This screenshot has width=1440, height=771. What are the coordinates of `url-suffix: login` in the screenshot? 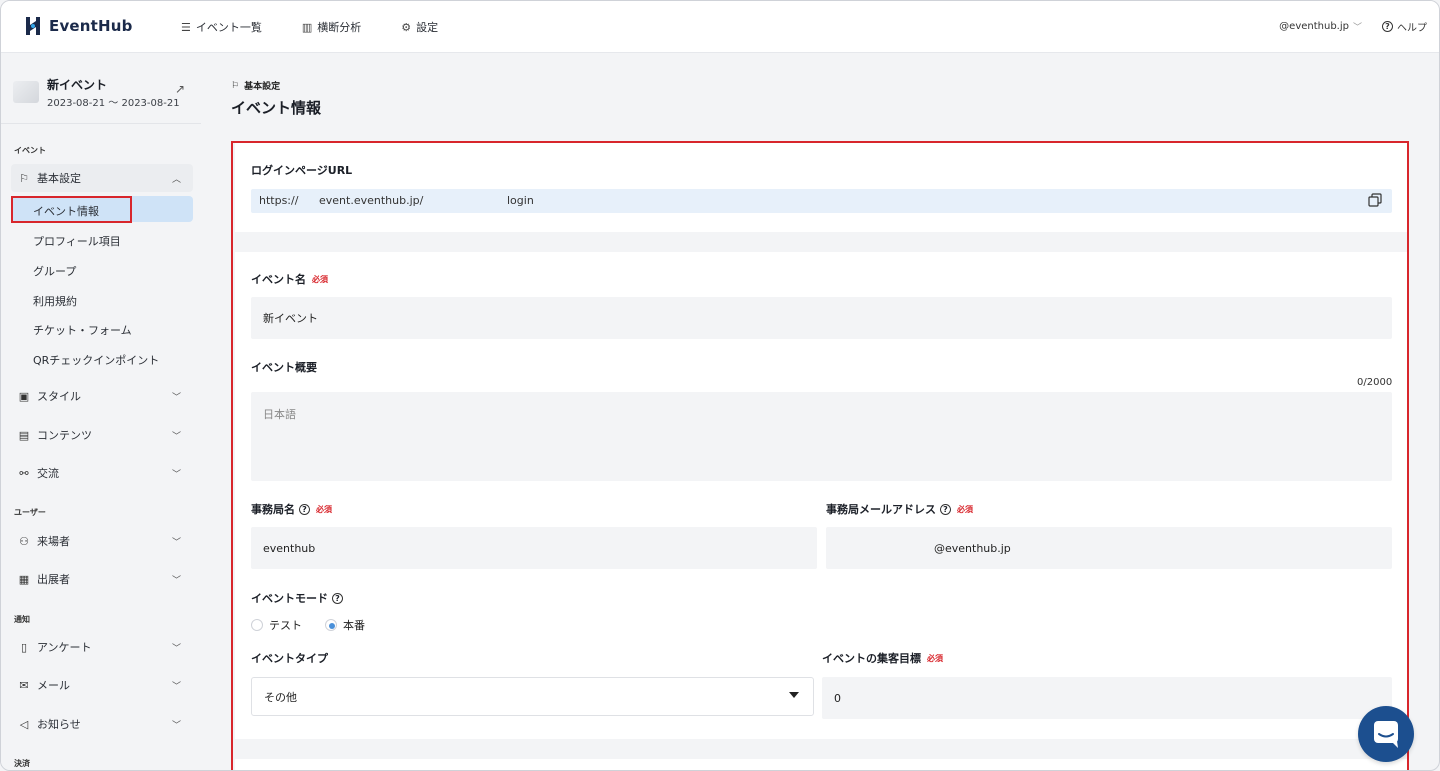 It's located at (520, 200).